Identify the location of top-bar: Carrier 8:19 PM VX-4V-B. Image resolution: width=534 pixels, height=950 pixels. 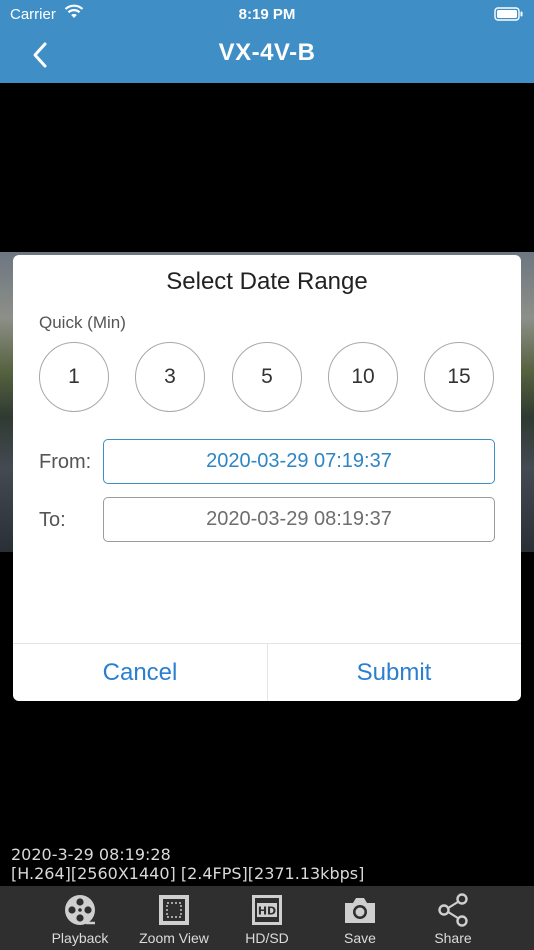
(267, 41).